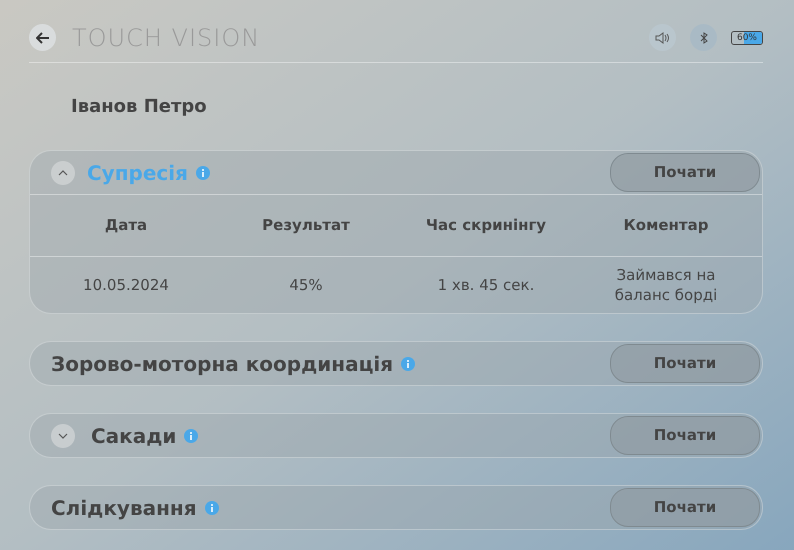  Describe the element at coordinates (126, 225) in the screenshot. I see `column-header: Дата` at that location.